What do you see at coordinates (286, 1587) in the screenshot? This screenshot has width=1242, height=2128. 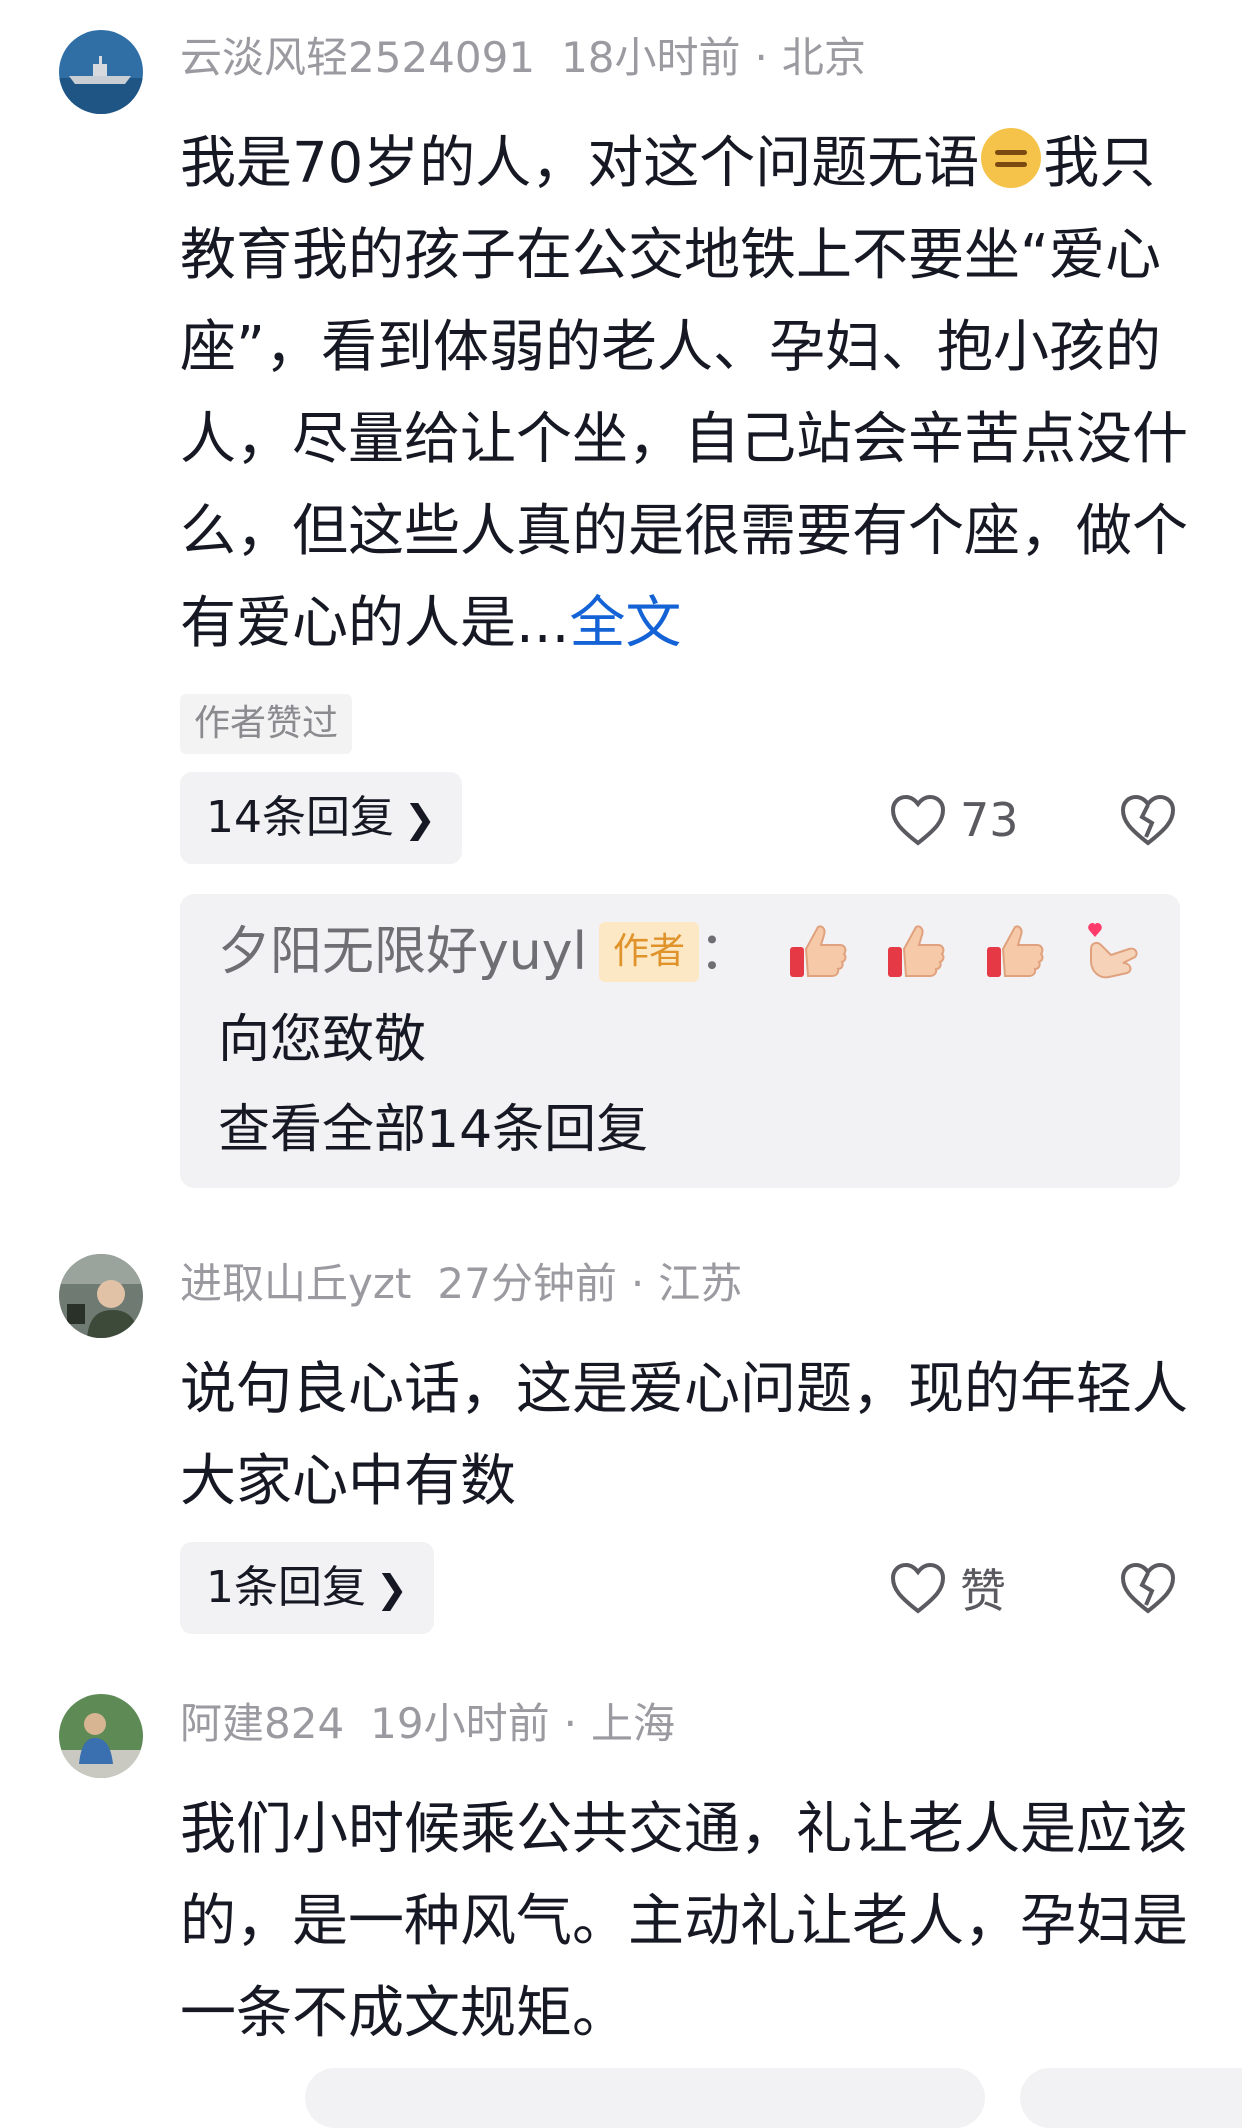 I see `replies-label: 1条回复` at bounding box center [286, 1587].